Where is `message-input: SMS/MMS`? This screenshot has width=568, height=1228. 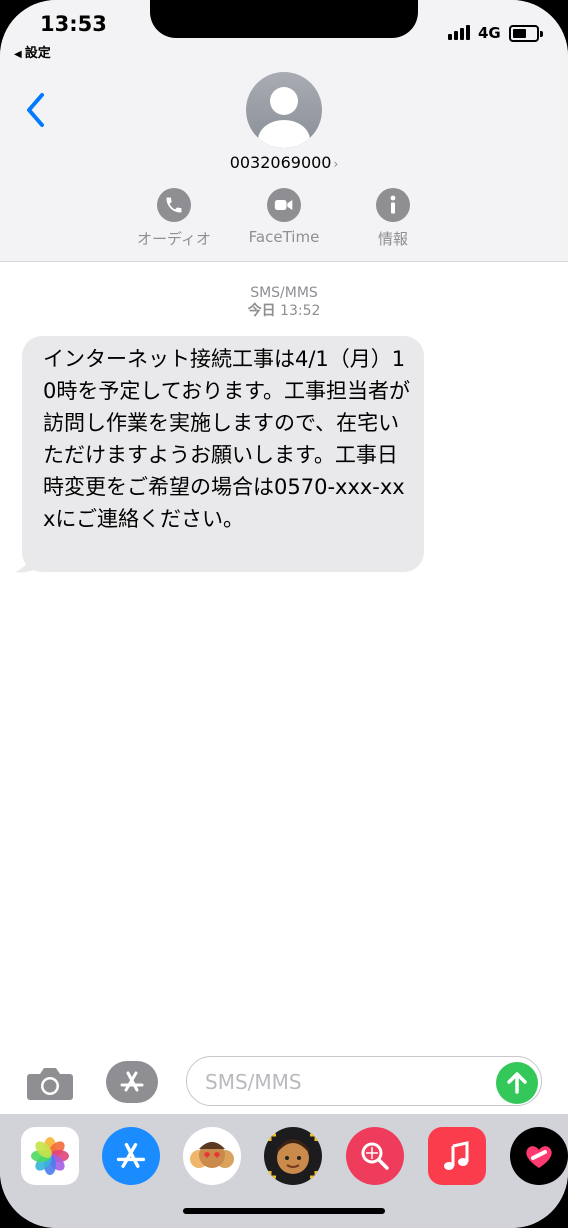 message-input: SMS/MMS is located at coordinates (364, 1081).